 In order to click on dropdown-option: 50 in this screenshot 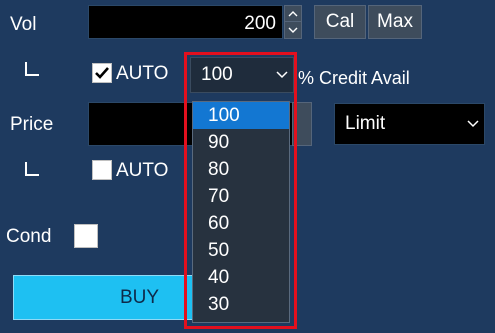, I will do `click(241, 250)`.